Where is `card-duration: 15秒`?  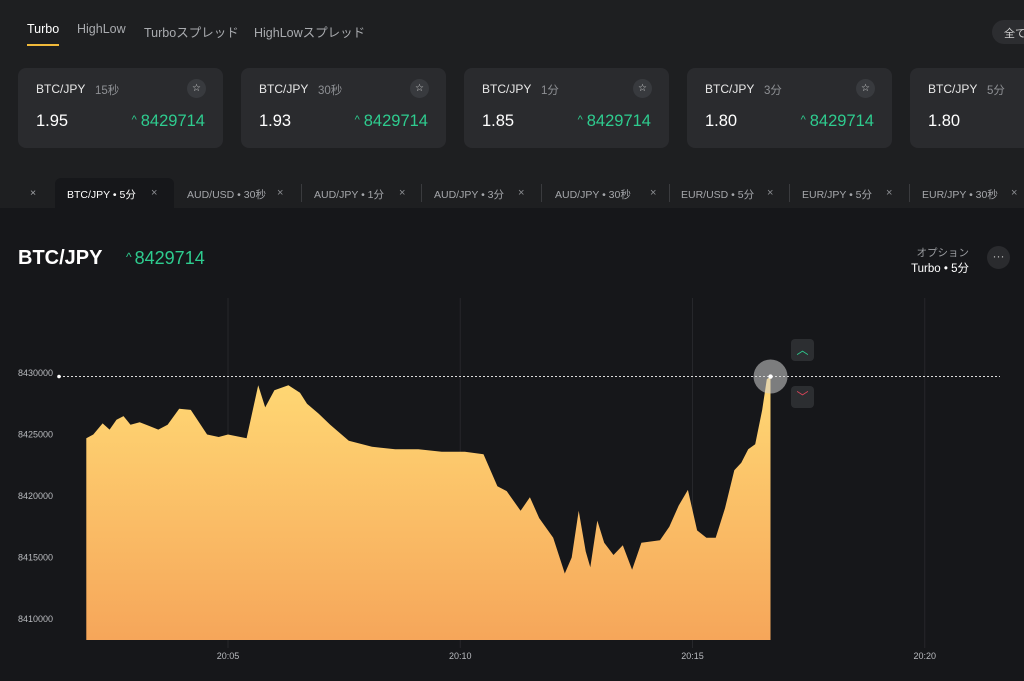
card-duration: 15秒 is located at coordinates (107, 91).